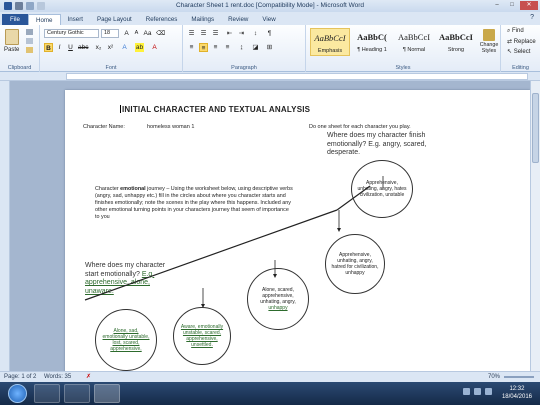 Image resolution: width=540 pixels, height=405 pixels. Describe the element at coordinates (414, 50) in the screenshot. I see `style-name: ¶ Normal` at that location.